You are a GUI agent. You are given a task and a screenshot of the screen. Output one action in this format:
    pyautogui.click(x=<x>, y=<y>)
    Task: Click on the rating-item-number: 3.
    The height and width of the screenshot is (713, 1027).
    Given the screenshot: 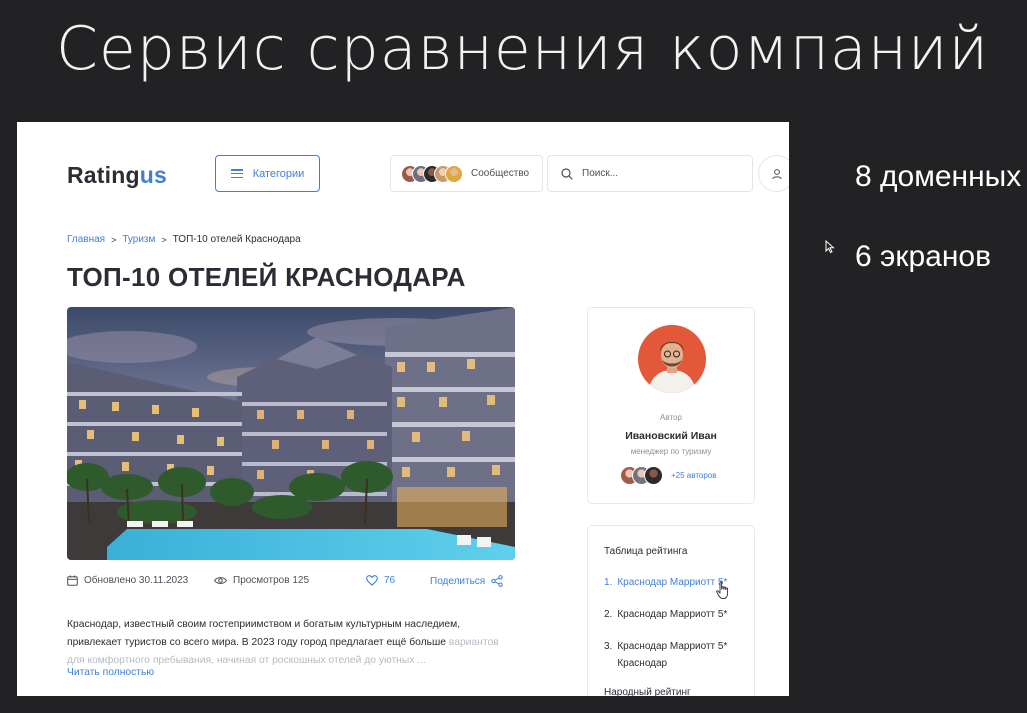 What is the action you would take?
    pyautogui.click(x=608, y=646)
    